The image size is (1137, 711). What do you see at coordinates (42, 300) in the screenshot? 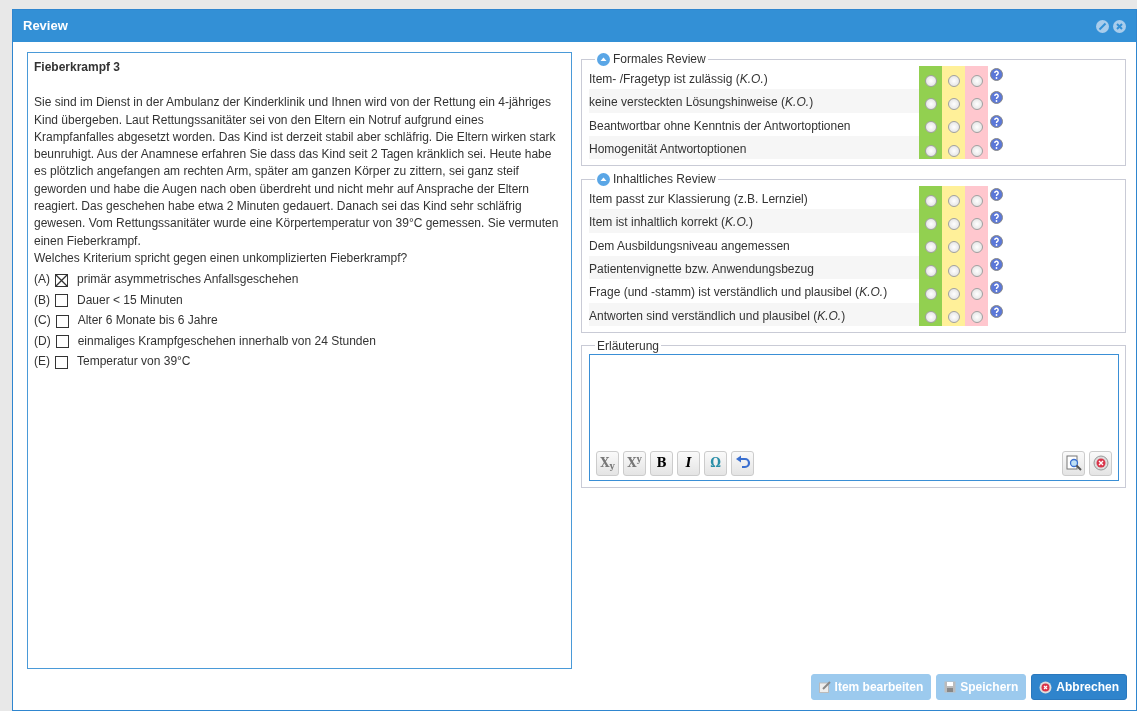
I see `option-letter: (B)` at bounding box center [42, 300].